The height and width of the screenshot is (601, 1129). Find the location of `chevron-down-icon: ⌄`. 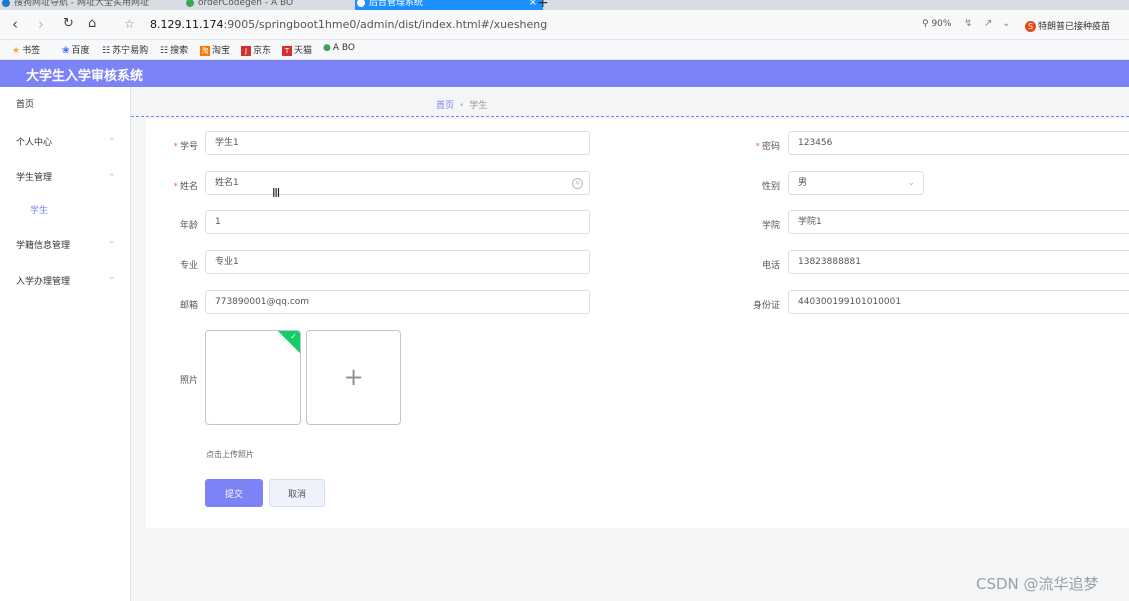

chevron-down-icon: ⌄ is located at coordinates (1006, 23).